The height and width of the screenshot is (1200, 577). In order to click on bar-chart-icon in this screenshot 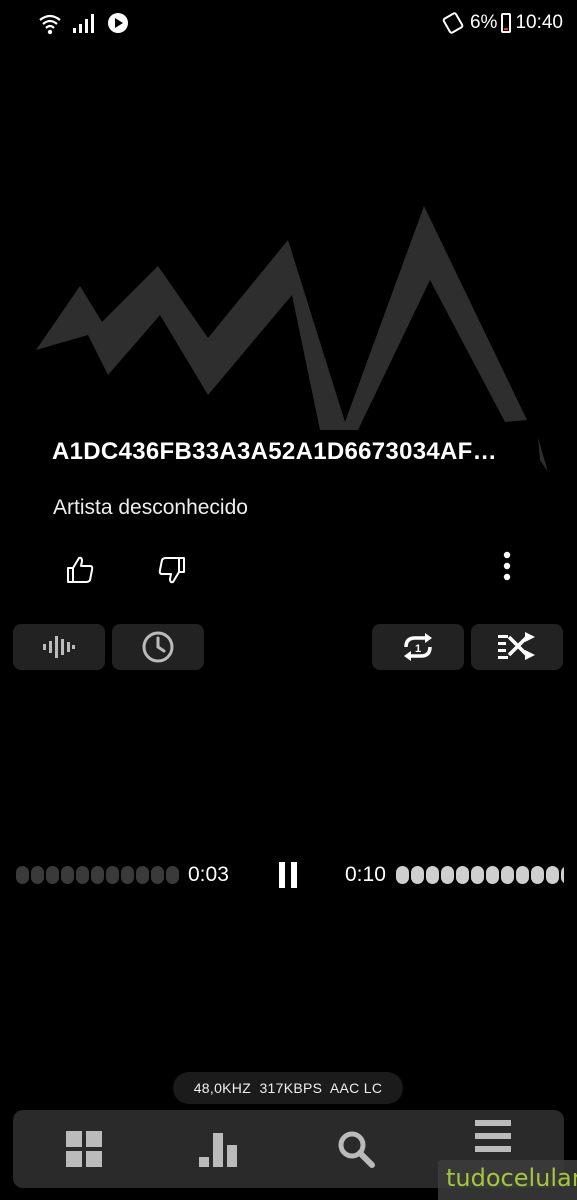, I will do `click(218, 1150)`.